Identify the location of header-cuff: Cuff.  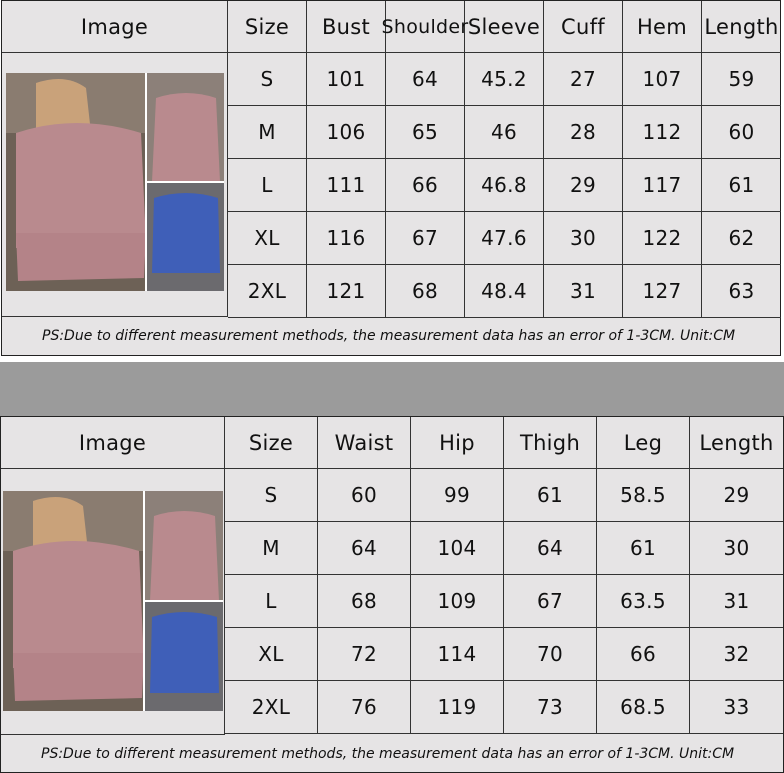
(583, 27).